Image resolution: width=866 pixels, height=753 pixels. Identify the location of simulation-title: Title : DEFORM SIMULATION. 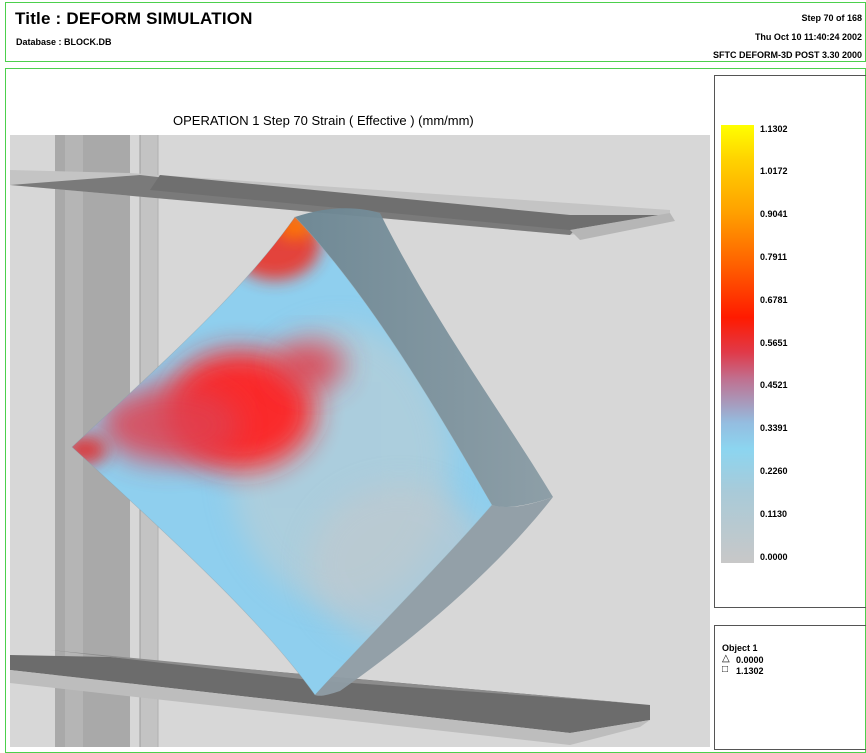
(134, 18).